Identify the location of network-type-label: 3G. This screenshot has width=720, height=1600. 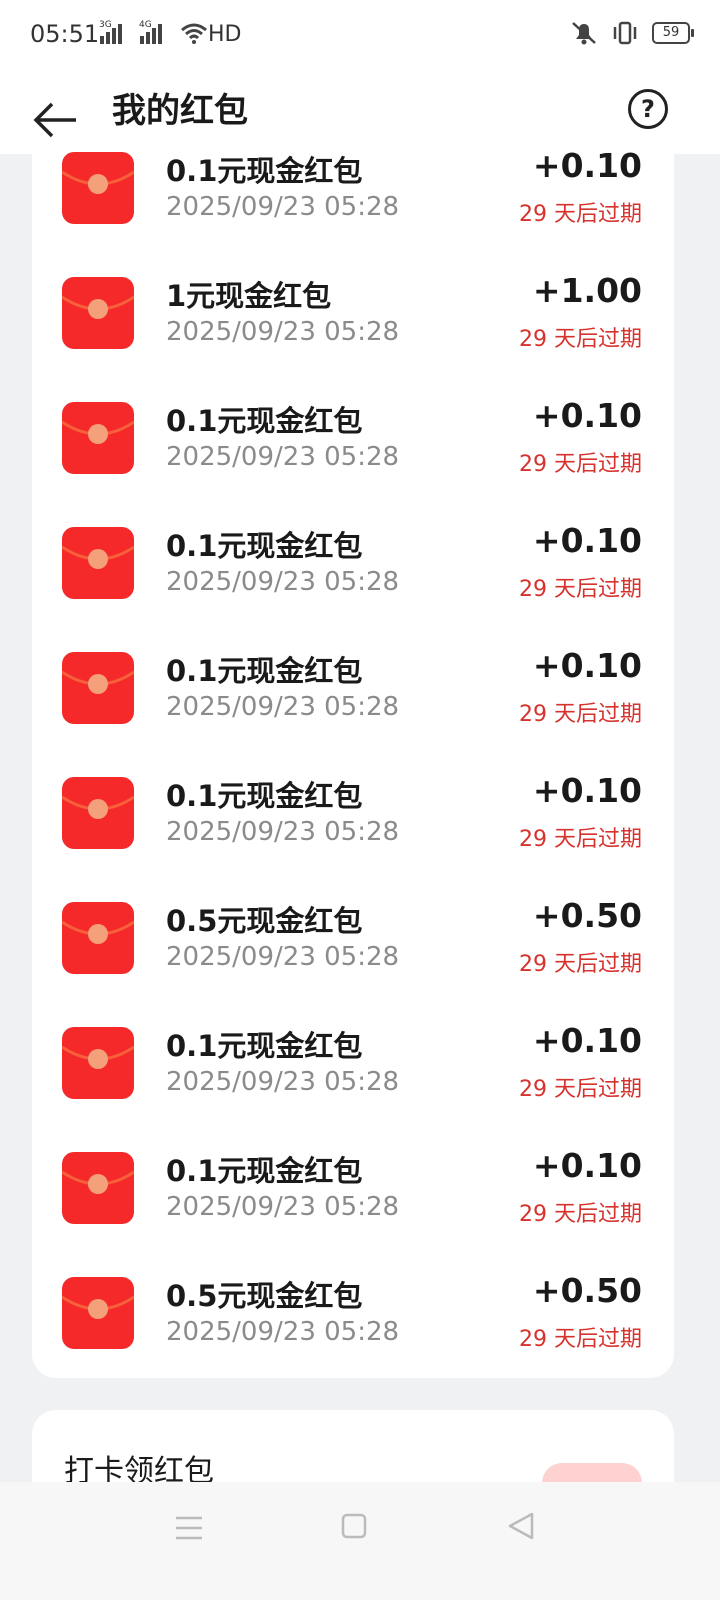
(105, 25).